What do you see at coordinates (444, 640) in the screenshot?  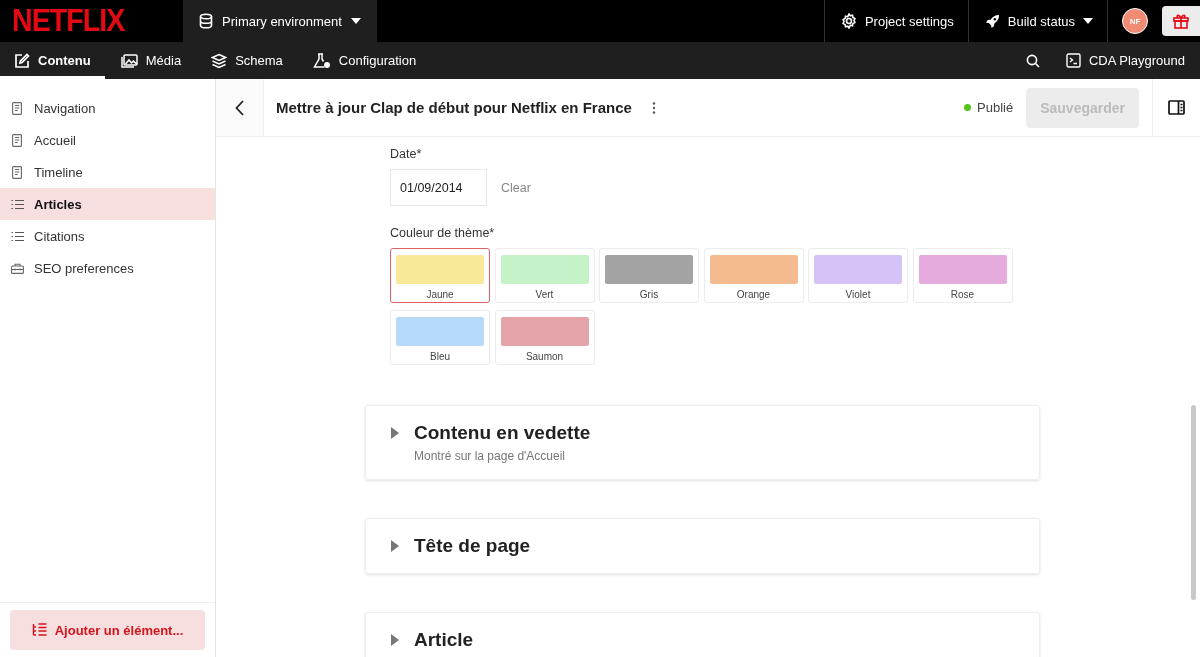 I see `section-title: Article` at bounding box center [444, 640].